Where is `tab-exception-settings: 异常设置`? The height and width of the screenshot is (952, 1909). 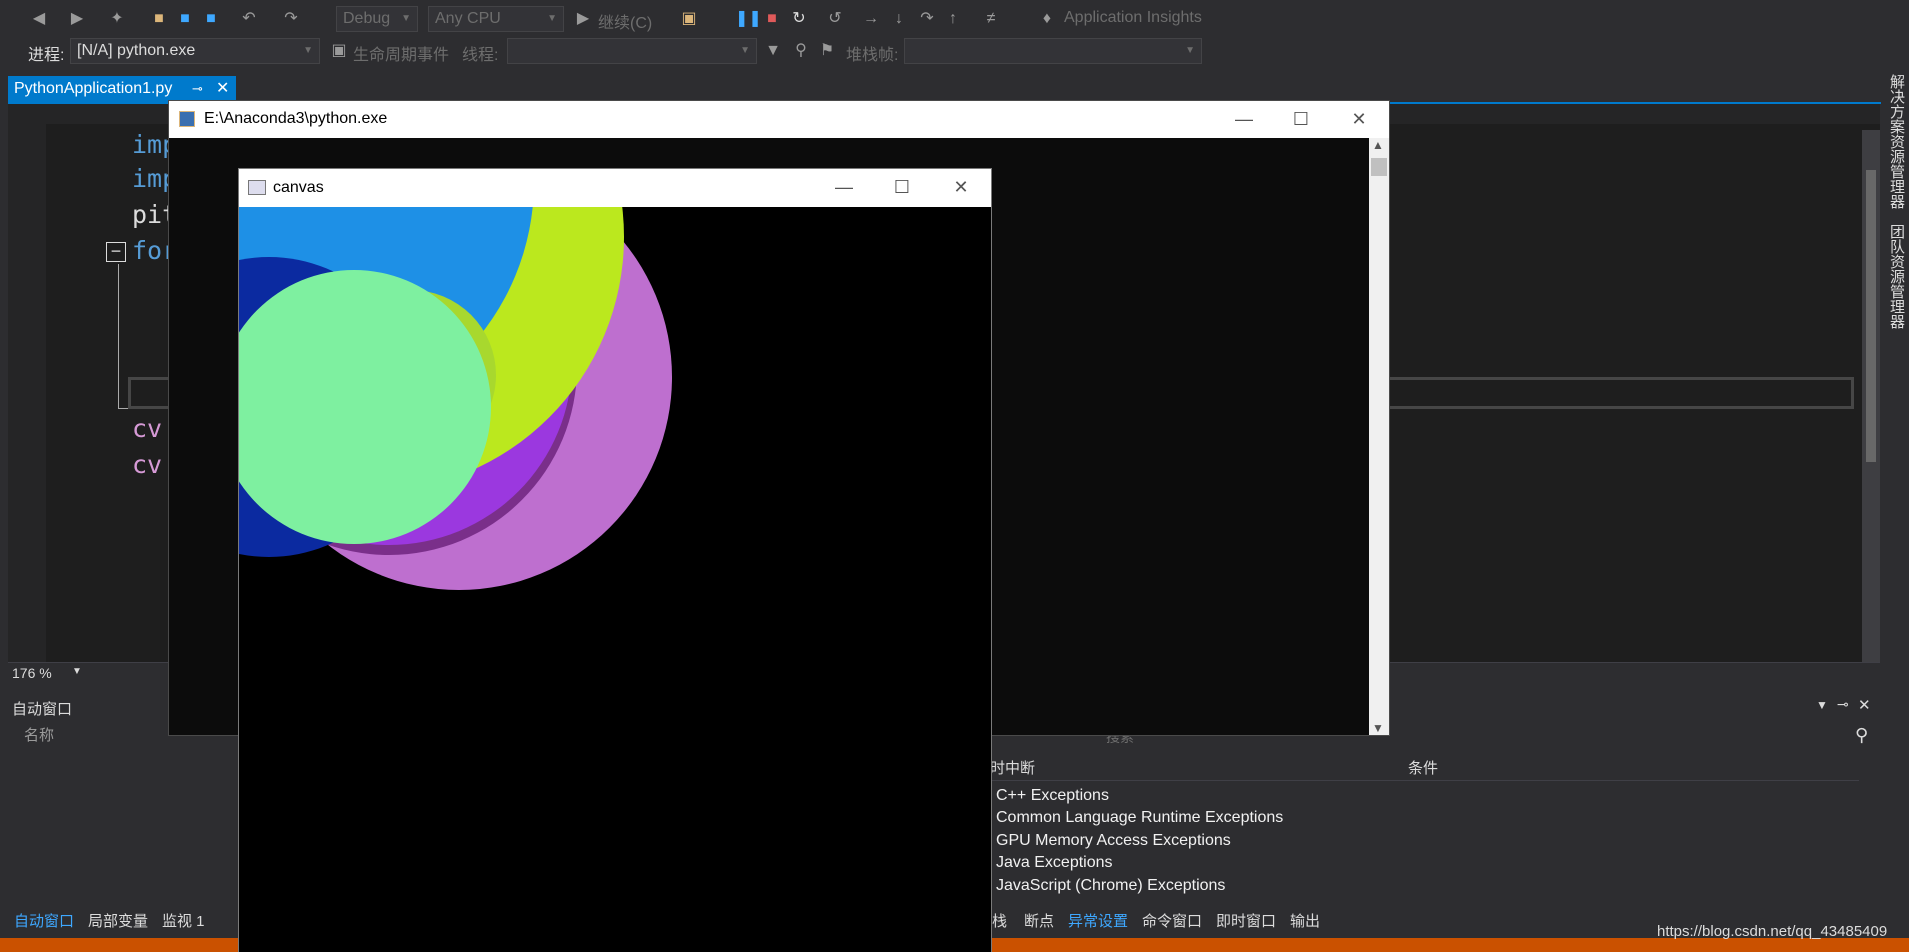
tab-exception-settings: 异常设置 is located at coordinates (1098, 920).